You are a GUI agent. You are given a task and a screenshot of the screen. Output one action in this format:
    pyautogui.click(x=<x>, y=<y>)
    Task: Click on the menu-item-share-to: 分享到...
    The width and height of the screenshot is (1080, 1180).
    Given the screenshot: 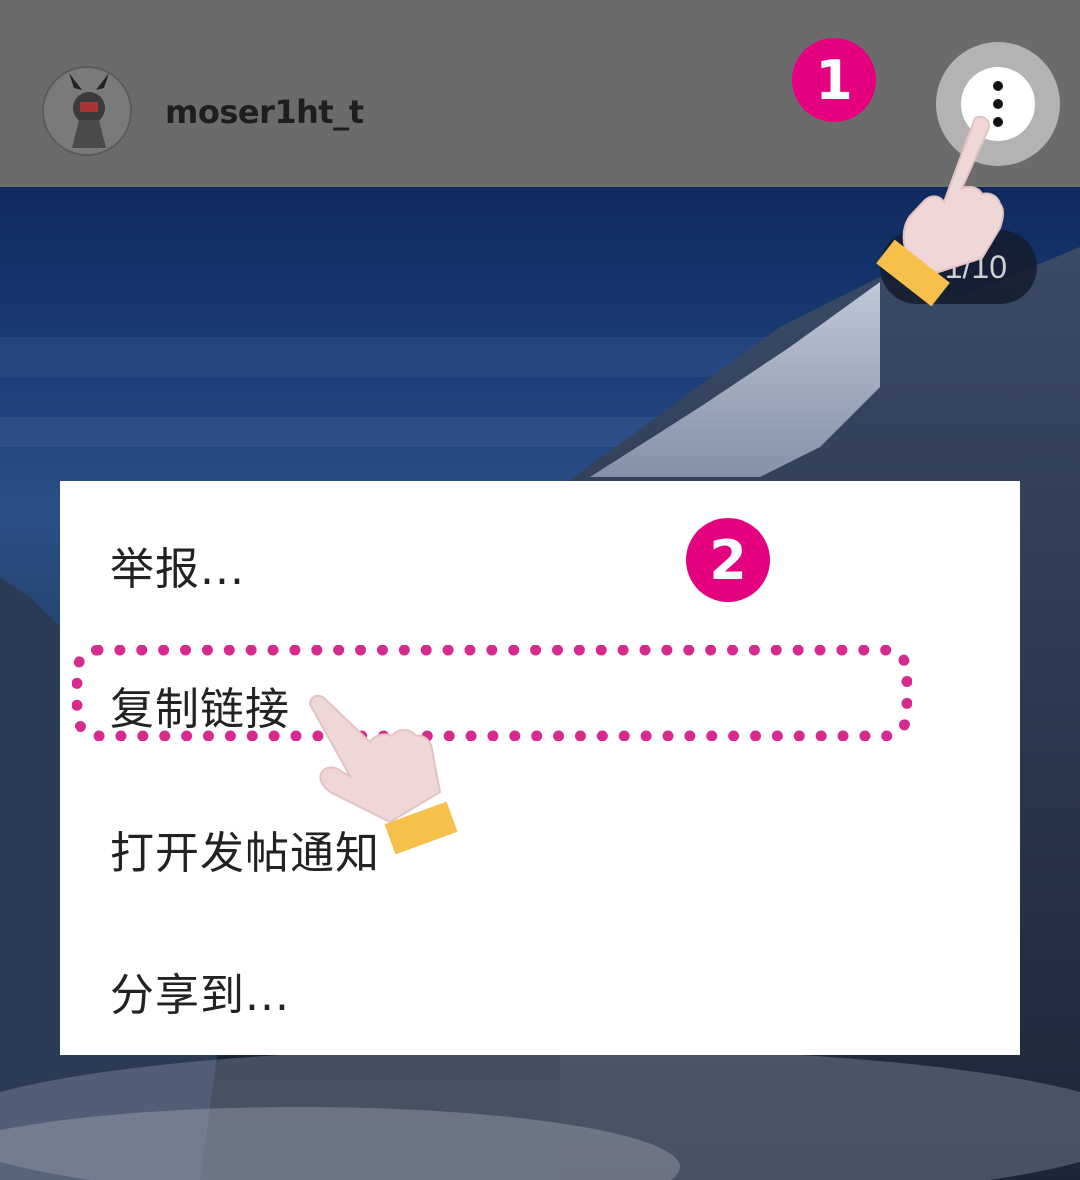 What is the action you would take?
    pyautogui.click(x=200, y=991)
    